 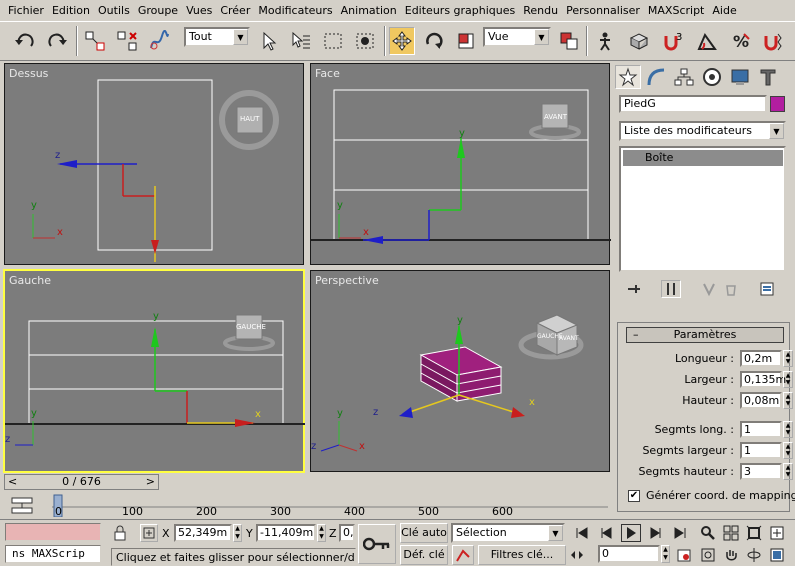 What do you see at coordinates (377, 544) in the screenshot?
I see `key-mode-icon` at bounding box center [377, 544].